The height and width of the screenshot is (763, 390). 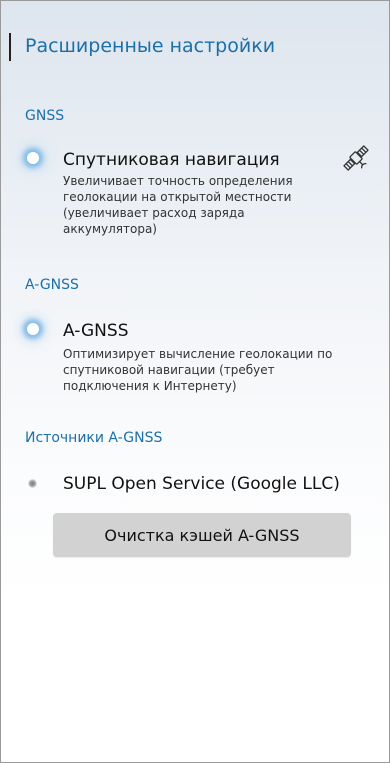 I want to click on page-title: Расширенные настройки, so click(x=150, y=46).